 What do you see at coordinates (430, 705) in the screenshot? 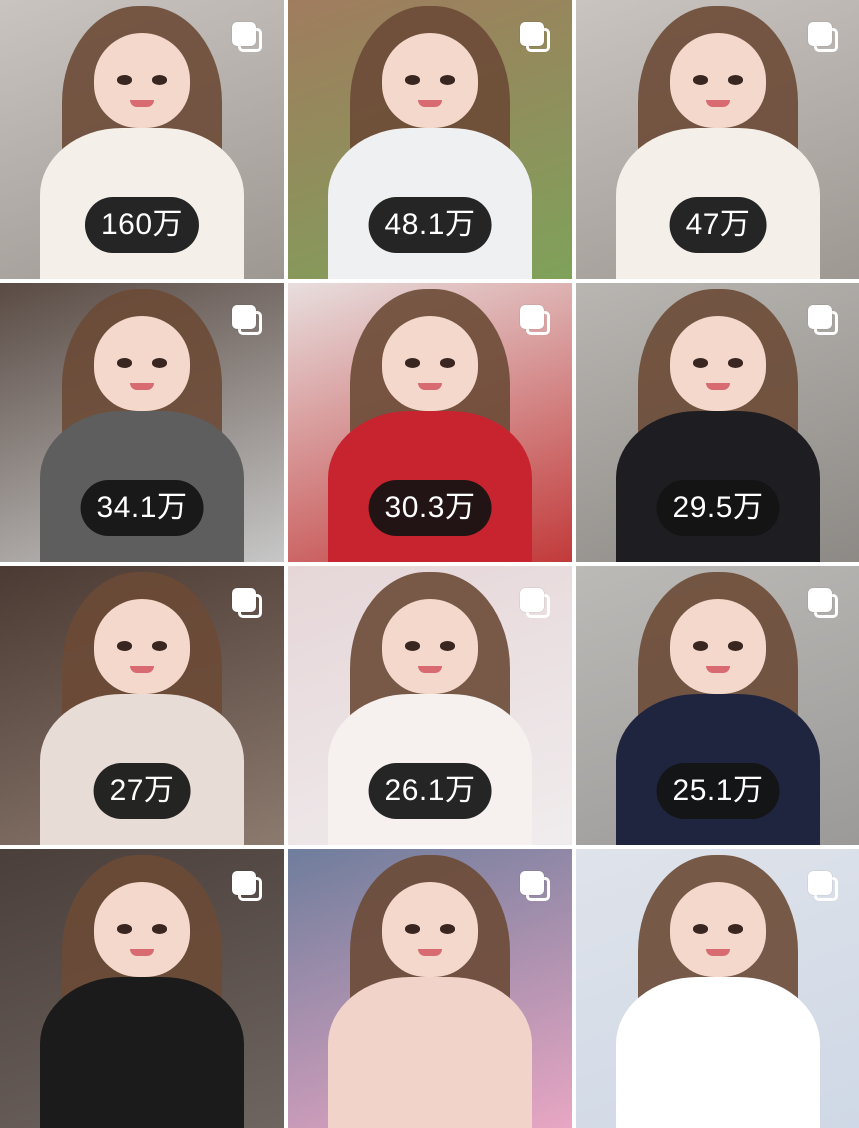
I see `post-tile: 26.1万` at bounding box center [430, 705].